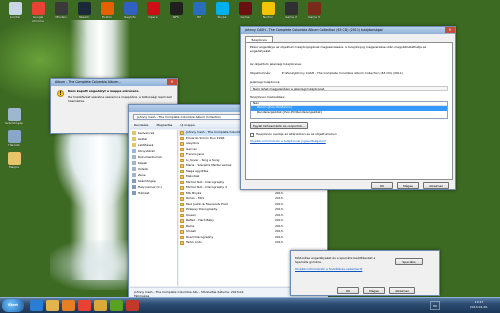 The width and height of the screenshot is (500, 313). I want to click on desktop-icon-label: Norton, so click(268, 17).